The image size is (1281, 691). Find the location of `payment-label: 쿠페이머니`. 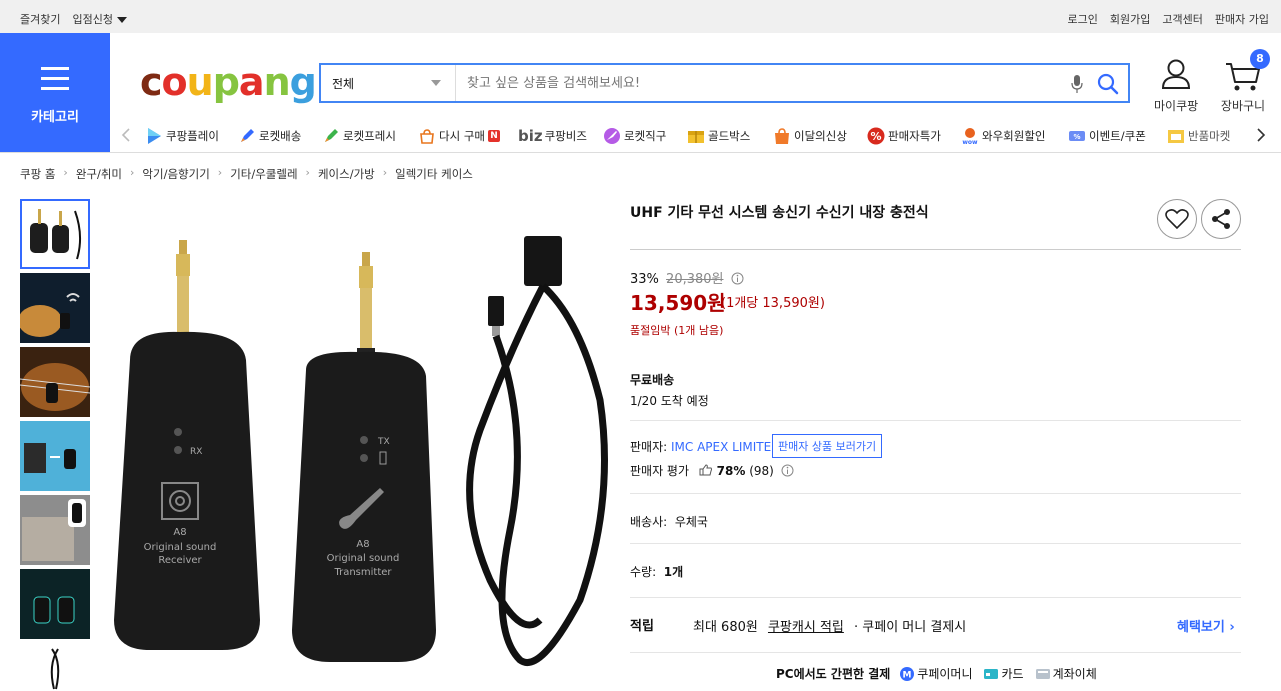

payment-label: 쿠페이머니 is located at coordinates (945, 674).